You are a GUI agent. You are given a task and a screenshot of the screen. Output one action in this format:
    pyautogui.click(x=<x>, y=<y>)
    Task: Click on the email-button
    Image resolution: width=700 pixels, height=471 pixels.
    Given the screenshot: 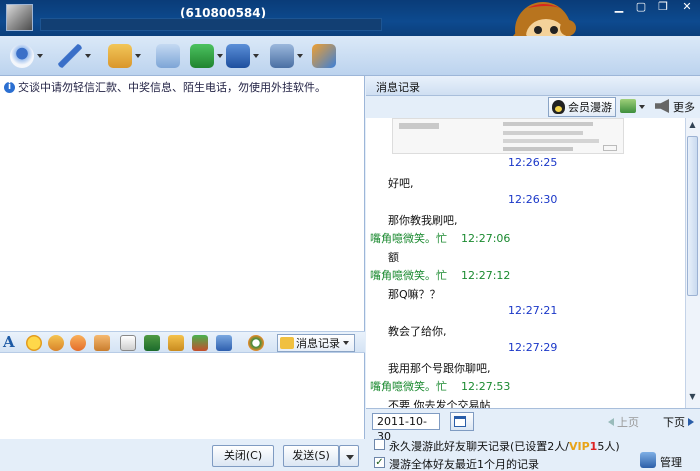 What is the action you would take?
    pyautogui.click(x=173, y=56)
    